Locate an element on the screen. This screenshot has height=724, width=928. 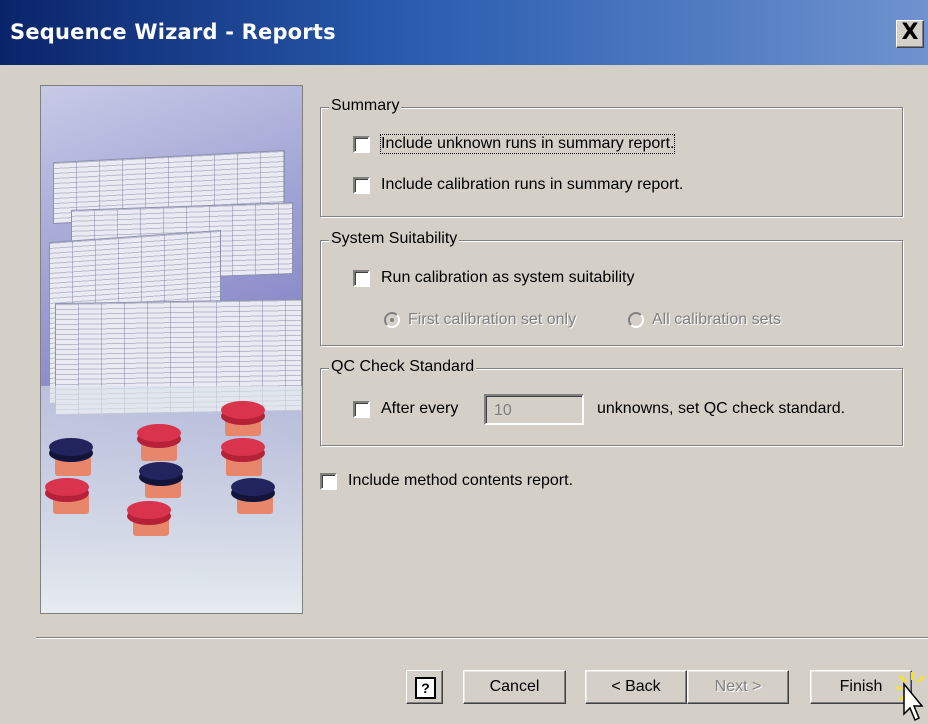
qc-checkbox is located at coordinates (361, 409).